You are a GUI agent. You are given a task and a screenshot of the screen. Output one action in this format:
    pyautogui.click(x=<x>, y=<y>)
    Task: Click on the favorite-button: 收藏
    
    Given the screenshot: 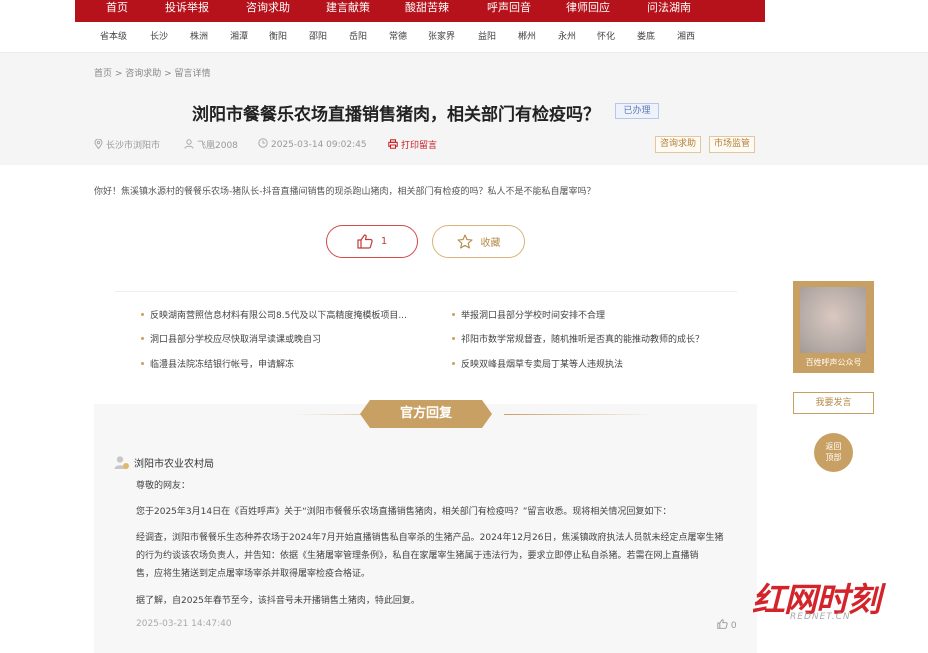 What is the action you would take?
    pyautogui.click(x=478, y=241)
    